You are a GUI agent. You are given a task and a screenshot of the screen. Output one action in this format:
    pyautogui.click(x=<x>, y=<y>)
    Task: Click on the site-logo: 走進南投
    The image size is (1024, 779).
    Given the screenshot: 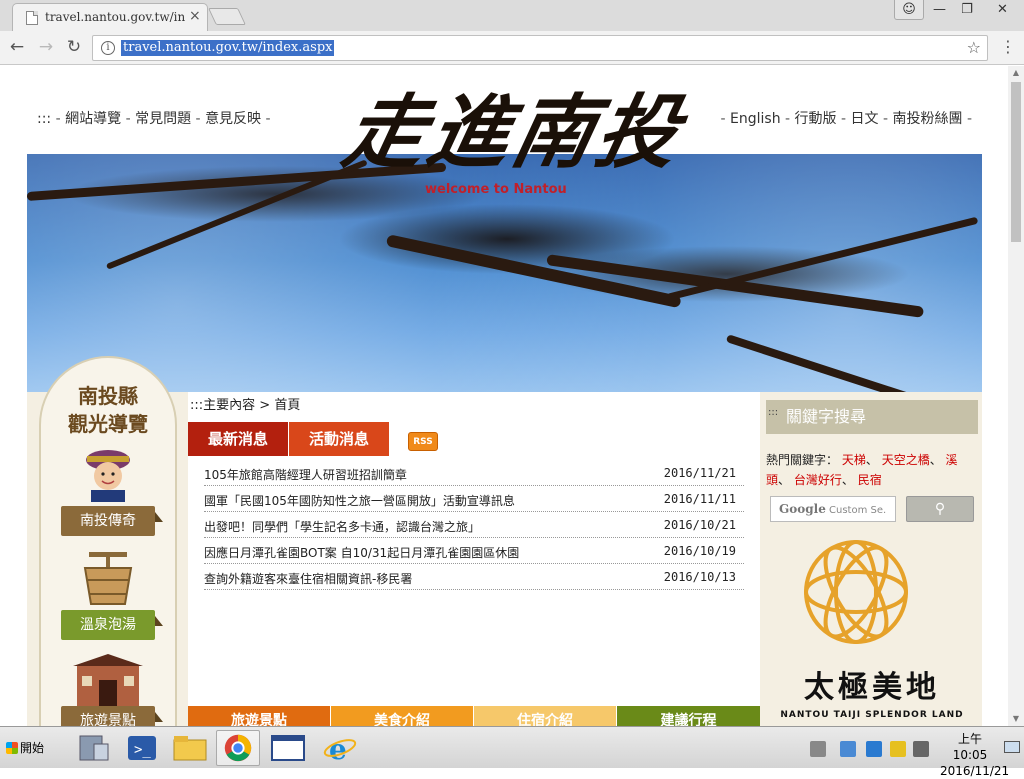 What is the action you would take?
    pyautogui.click(x=514, y=133)
    